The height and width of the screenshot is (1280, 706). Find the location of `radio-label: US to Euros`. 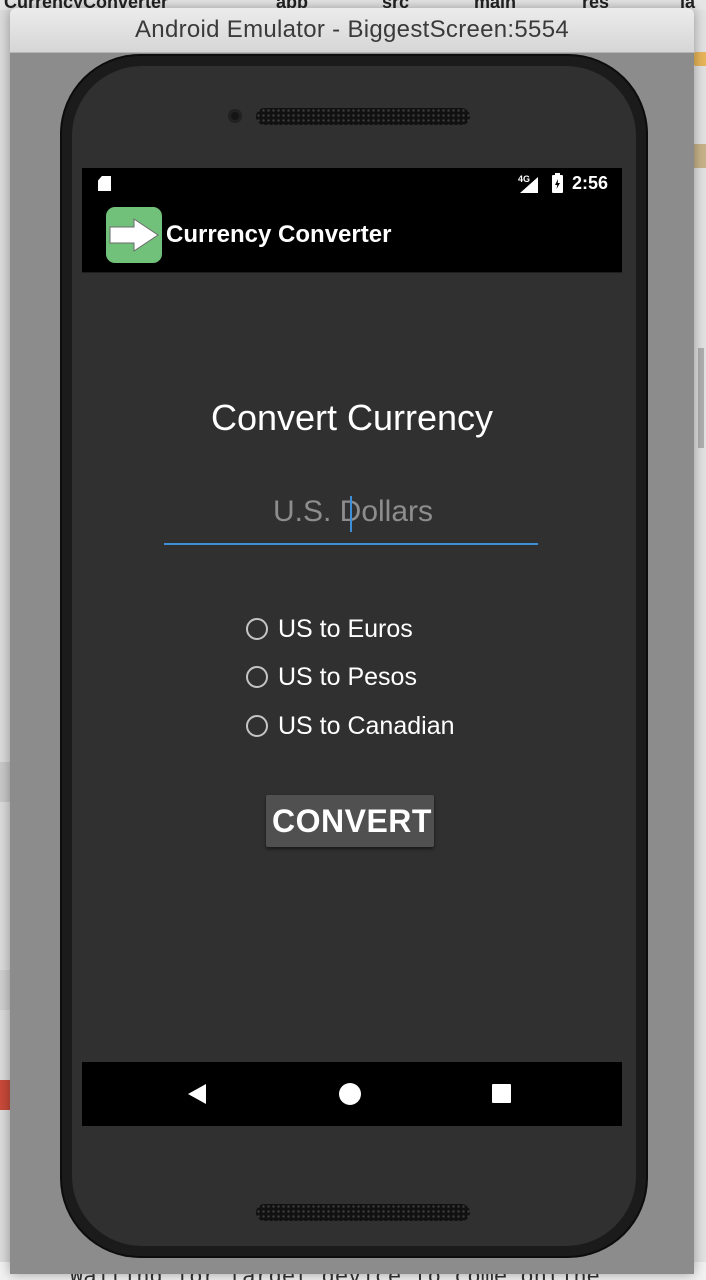

radio-label: US to Euros is located at coordinates (345, 628).